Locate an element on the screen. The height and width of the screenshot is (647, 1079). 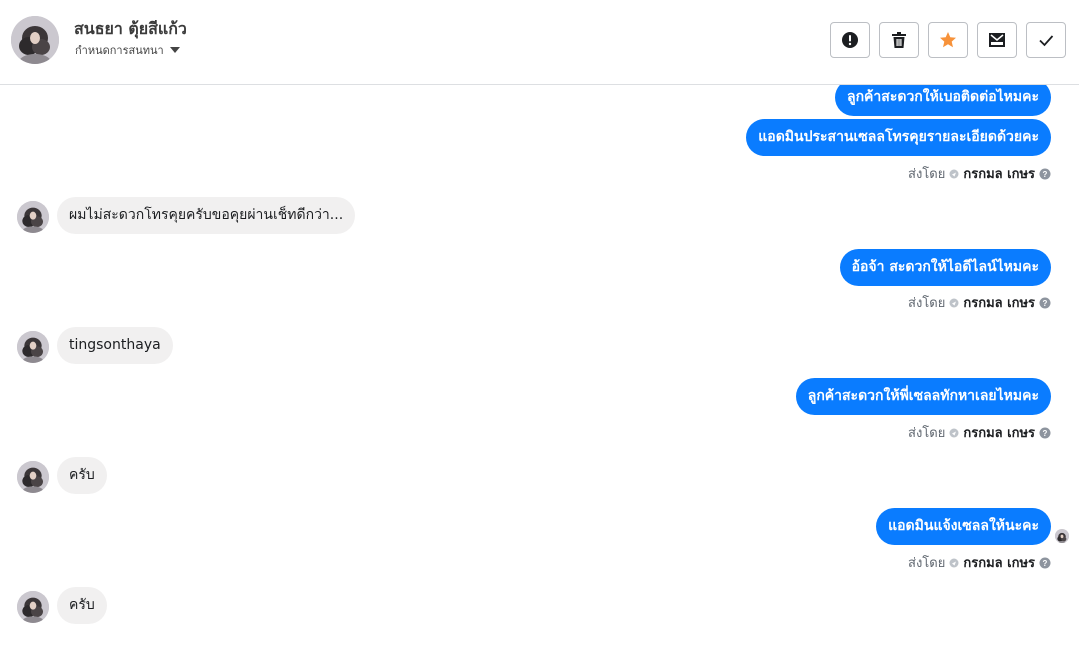
alert-icon is located at coordinates (850, 40).